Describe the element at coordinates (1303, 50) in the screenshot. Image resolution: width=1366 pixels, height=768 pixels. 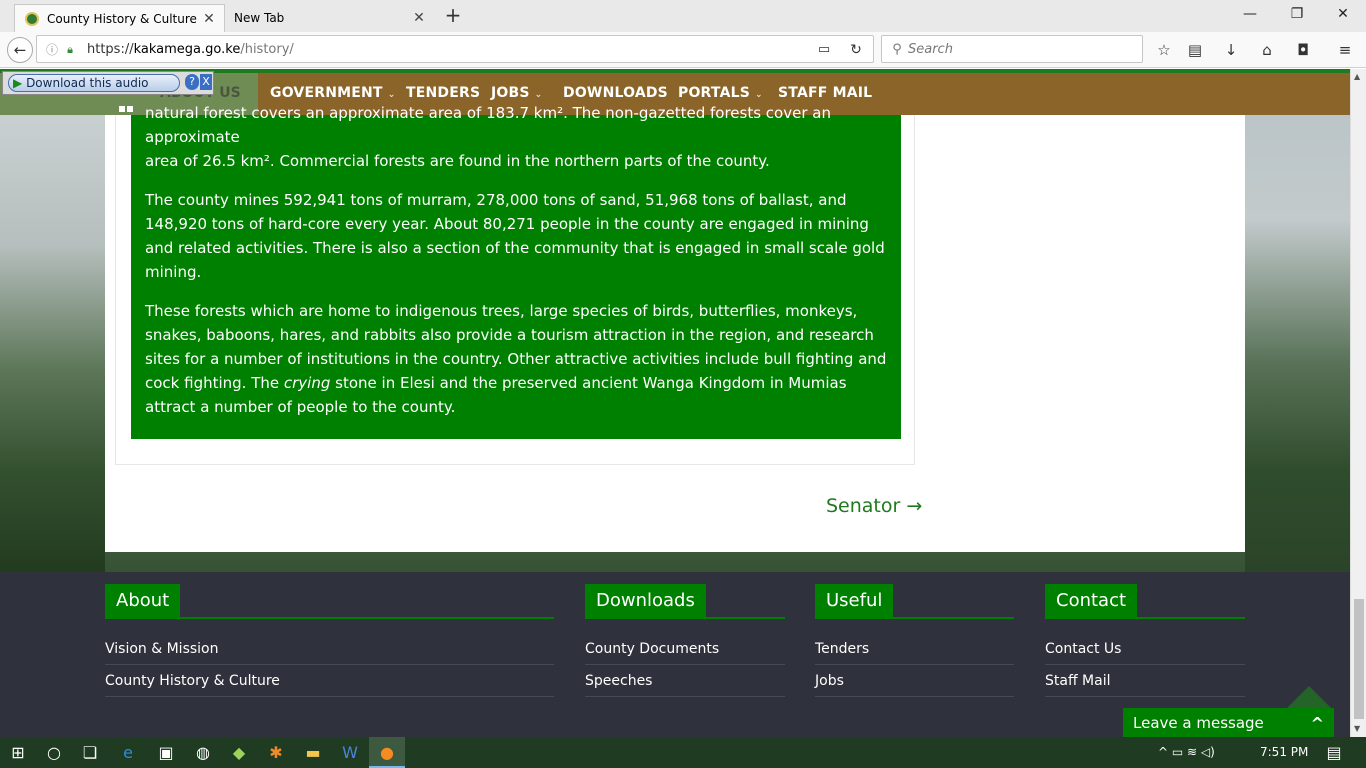
I see `pocket-icon: ◘` at that location.